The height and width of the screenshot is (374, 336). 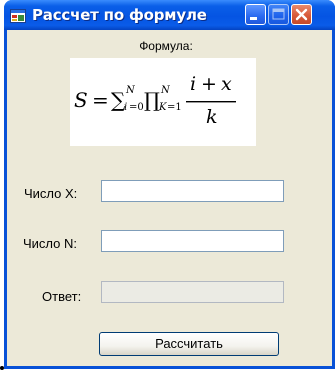 I want to click on close-icon, so click(x=301, y=14).